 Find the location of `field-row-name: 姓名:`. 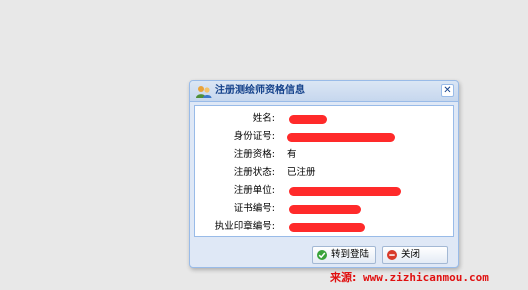

field-row-name: 姓名: is located at coordinates (324, 119).